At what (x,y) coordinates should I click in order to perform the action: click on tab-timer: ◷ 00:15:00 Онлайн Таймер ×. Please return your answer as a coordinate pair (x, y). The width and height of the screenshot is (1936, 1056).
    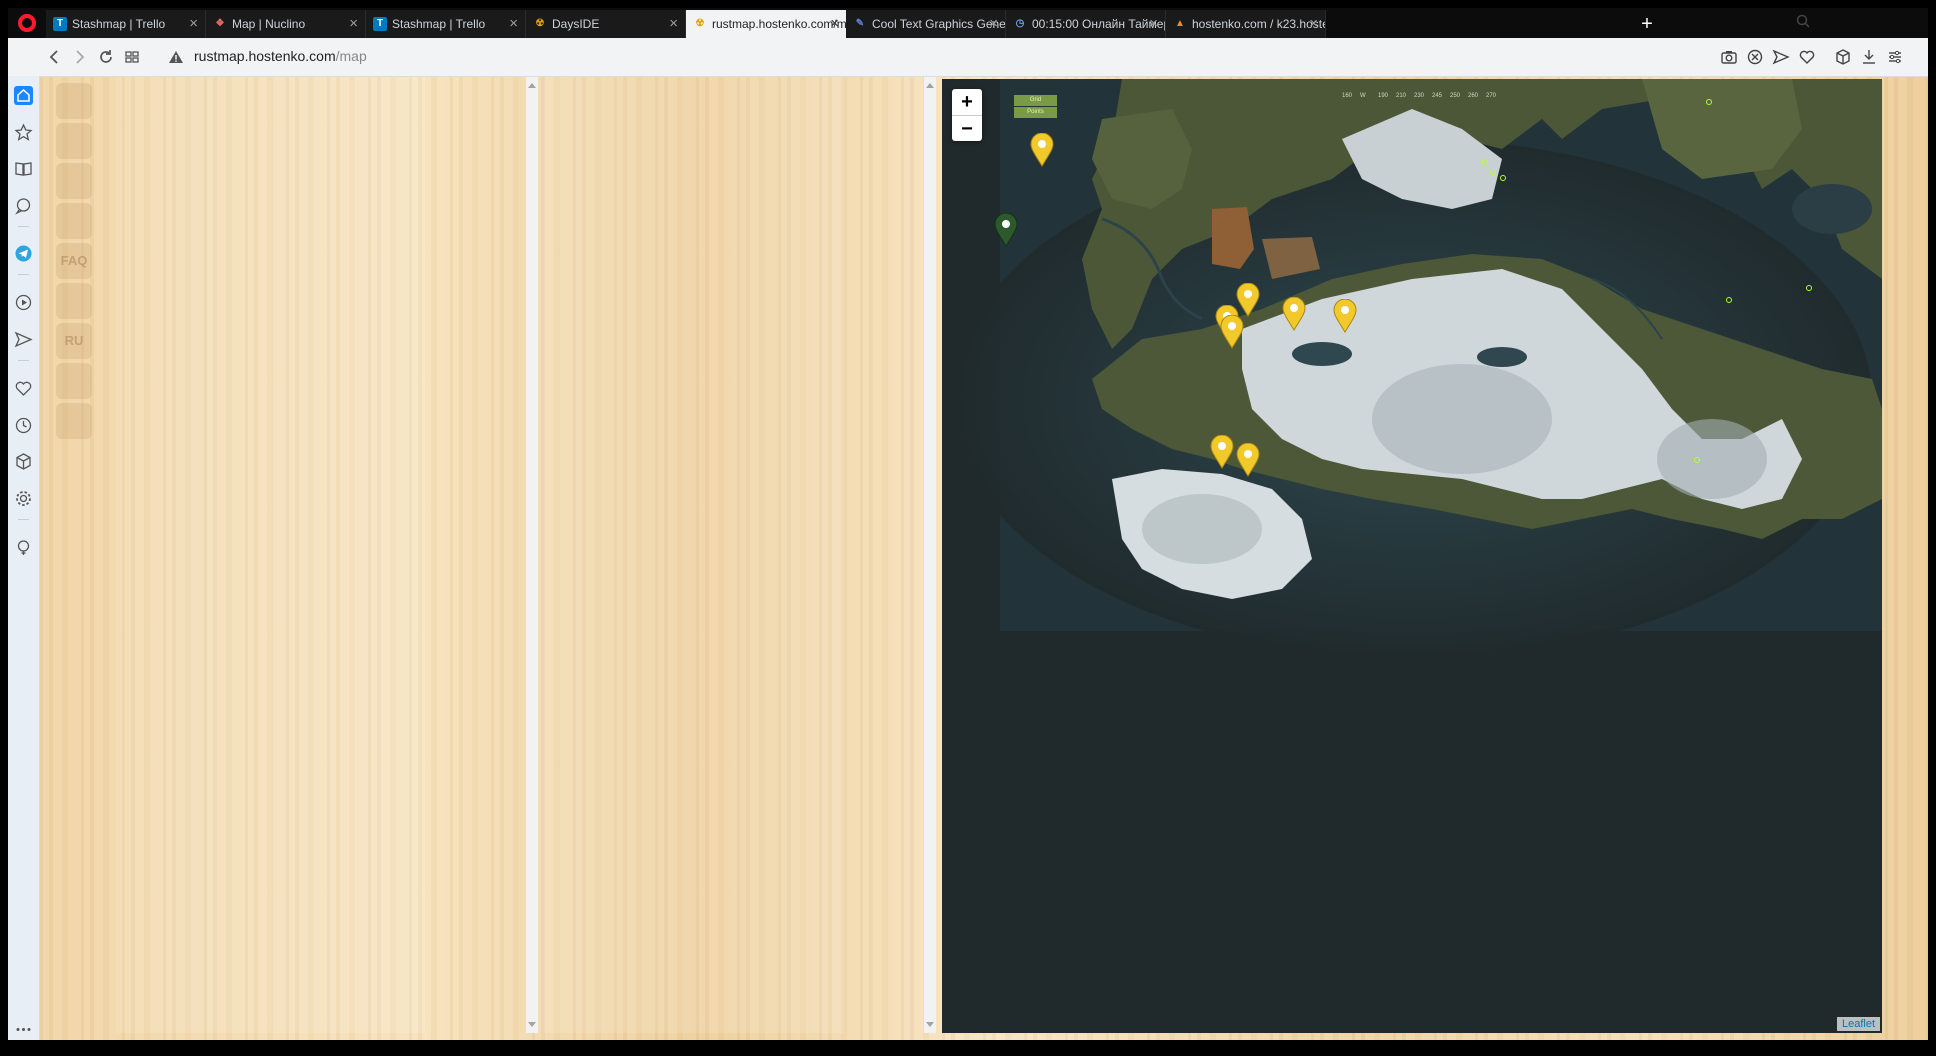
    Looking at the image, I should click on (1086, 24).